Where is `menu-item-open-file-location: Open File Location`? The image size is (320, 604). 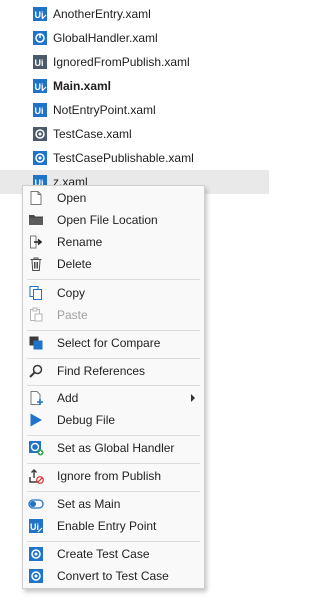 menu-item-open-file-location: Open File Location is located at coordinates (113, 220).